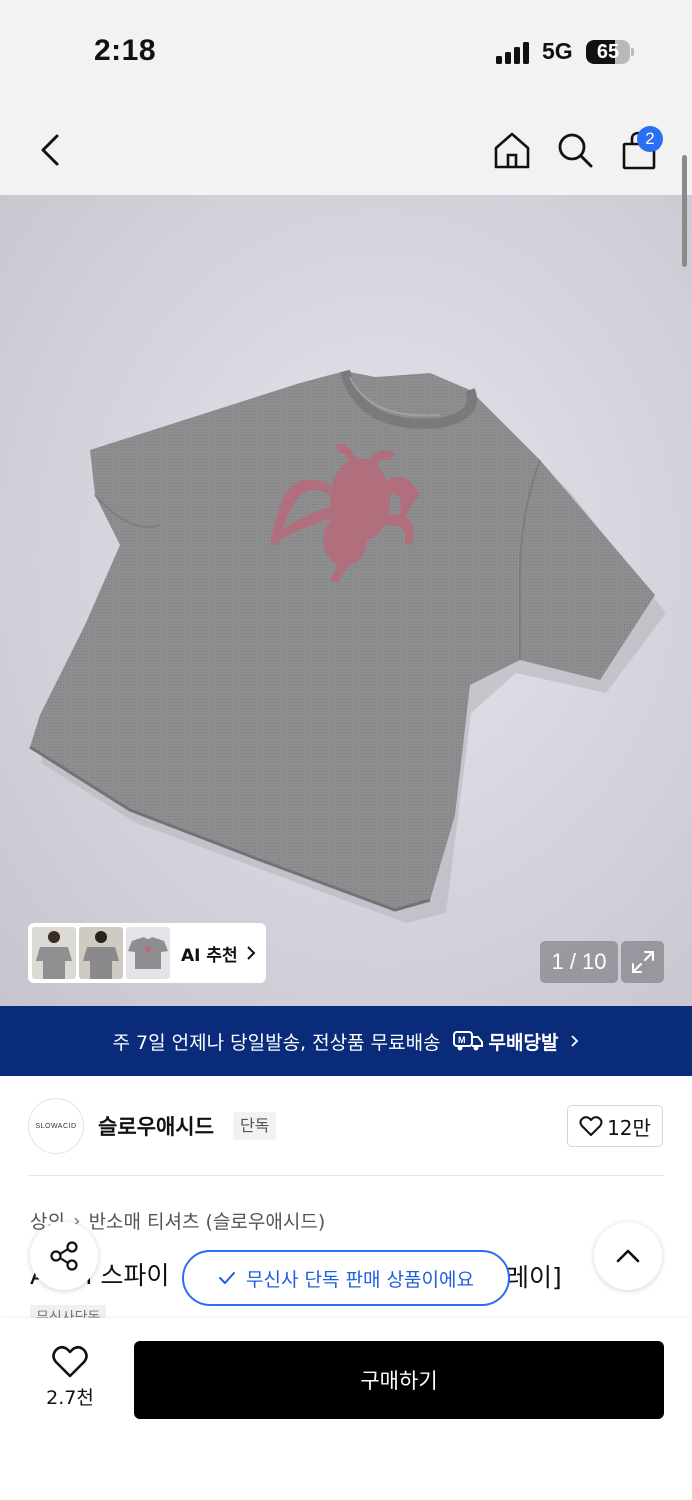 The height and width of the screenshot is (1500, 692). What do you see at coordinates (684, 211) in the screenshot?
I see `scrollbar` at bounding box center [684, 211].